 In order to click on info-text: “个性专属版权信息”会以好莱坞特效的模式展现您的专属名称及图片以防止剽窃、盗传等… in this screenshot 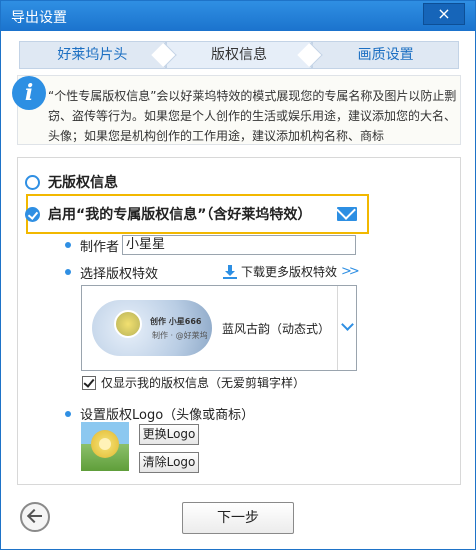, I will do `click(252, 116)`.